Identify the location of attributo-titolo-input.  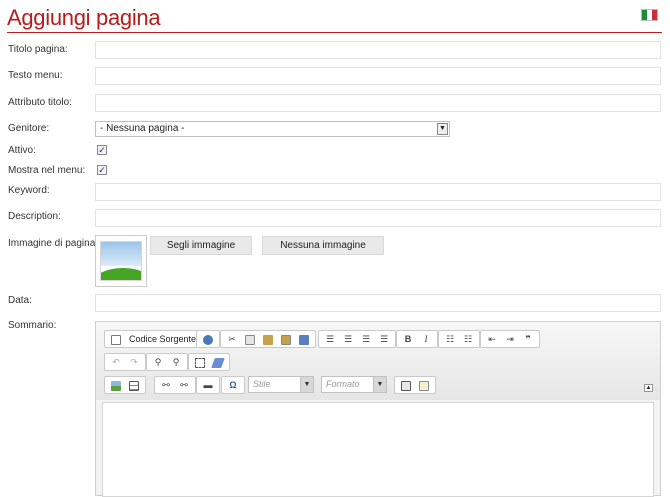
(378, 103).